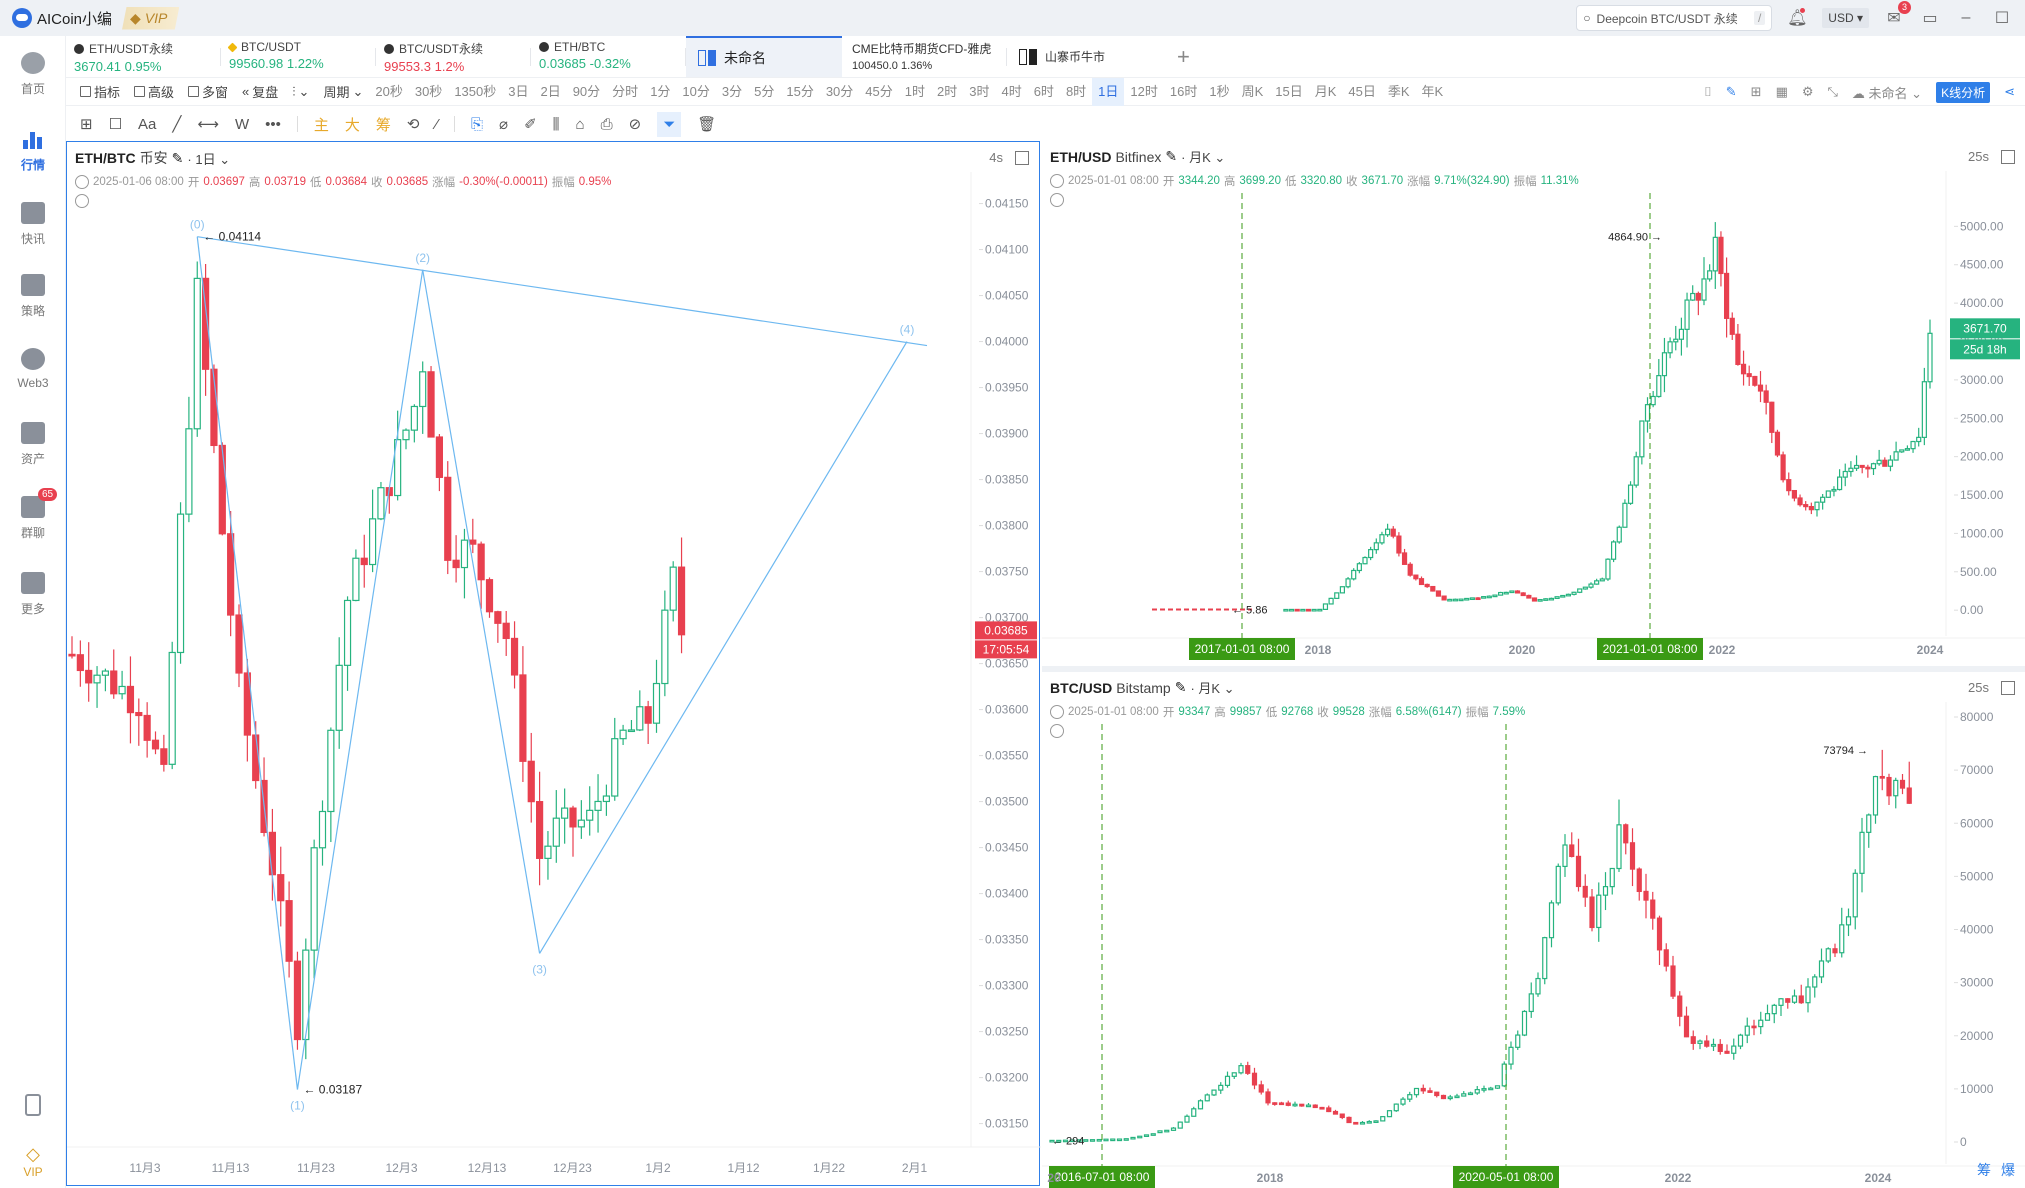 This screenshot has height=1188, width=2025. I want to click on multi-window-button: 多窗, so click(208, 91).